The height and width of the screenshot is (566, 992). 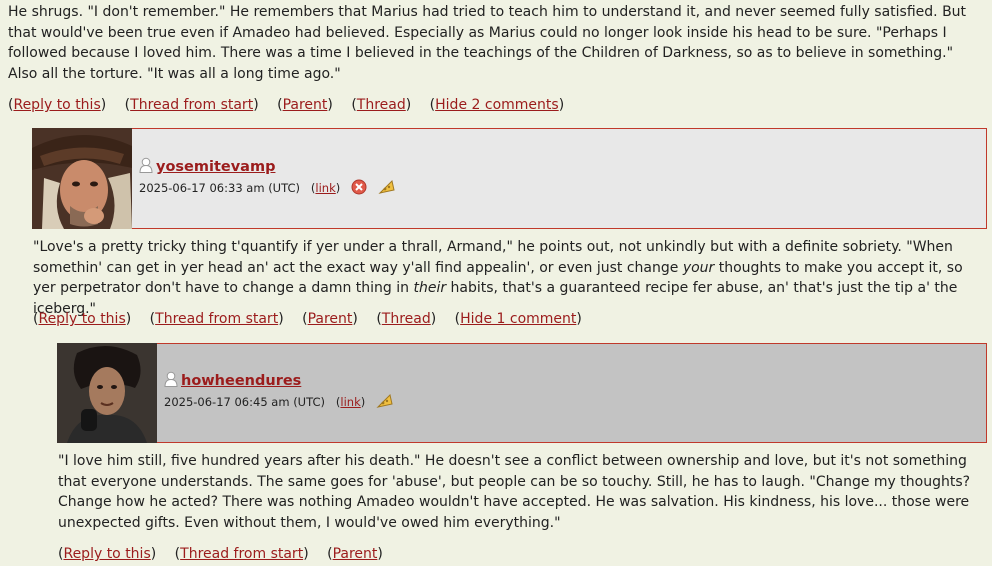 I want to click on username: yosemitevamp, so click(x=207, y=167).